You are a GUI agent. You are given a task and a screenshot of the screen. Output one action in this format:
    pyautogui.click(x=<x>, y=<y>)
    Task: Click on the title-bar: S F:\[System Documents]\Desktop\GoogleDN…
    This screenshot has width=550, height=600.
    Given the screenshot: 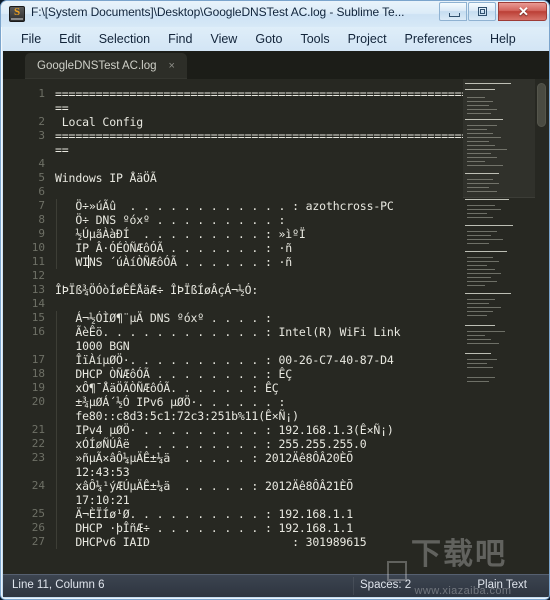 What is the action you would take?
    pyautogui.click(x=275, y=14)
    